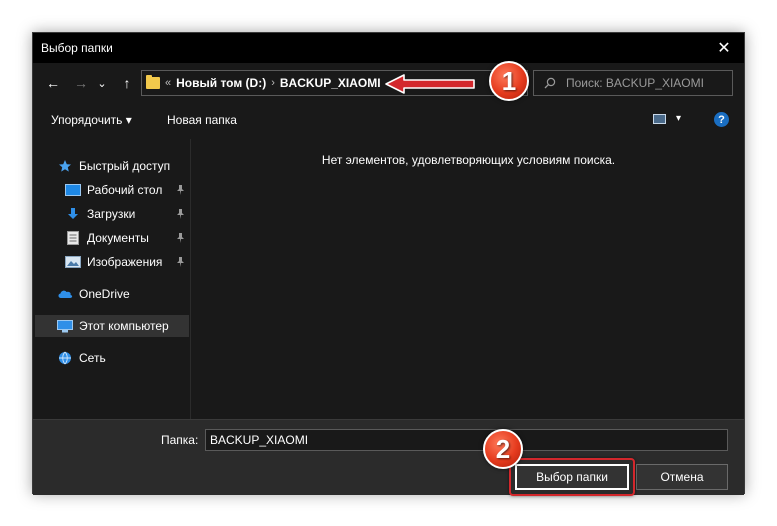 The image size is (777, 526). What do you see at coordinates (679, 118) in the screenshot?
I see `chevron-down-icon: ▾` at bounding box center [679, 118].